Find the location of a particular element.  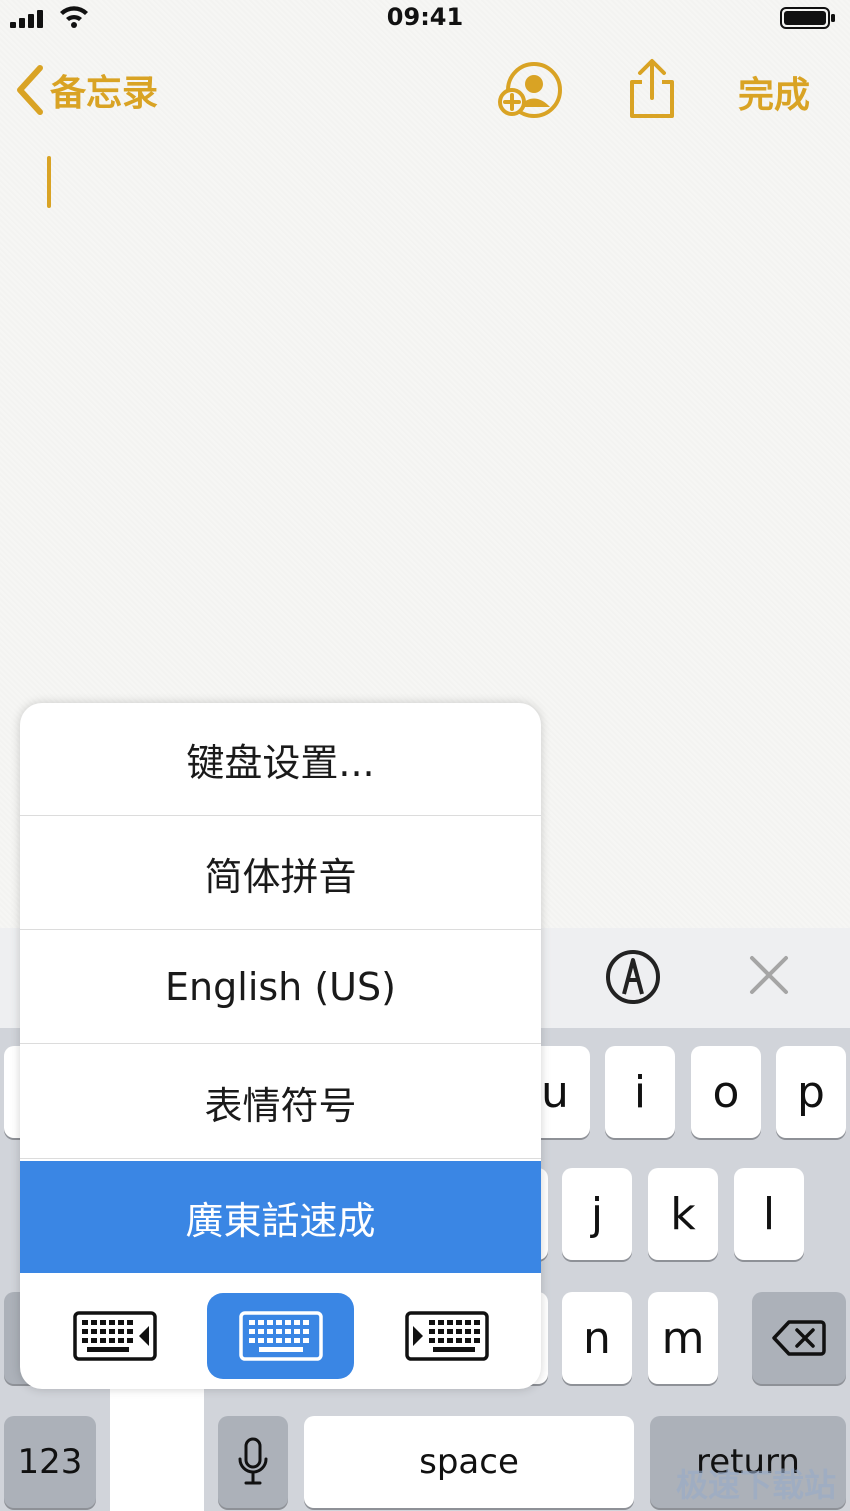

done-button: 完成 is located at coordinates (774, 92).